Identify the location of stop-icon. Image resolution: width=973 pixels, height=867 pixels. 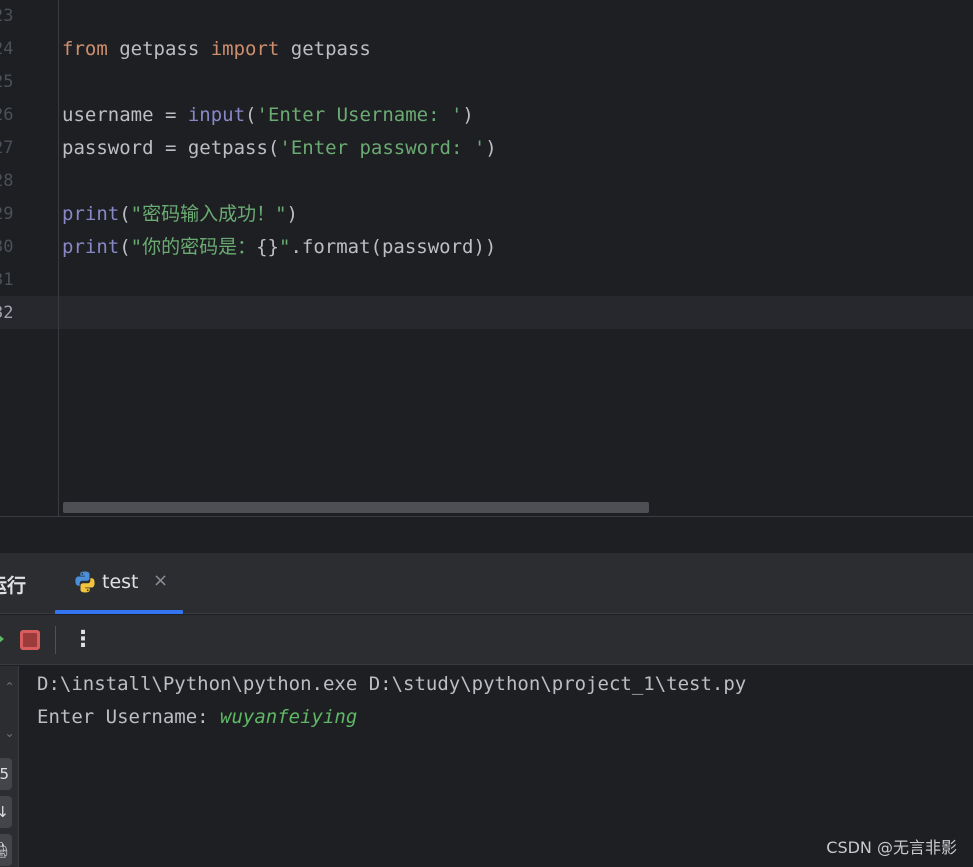
(30, 640).